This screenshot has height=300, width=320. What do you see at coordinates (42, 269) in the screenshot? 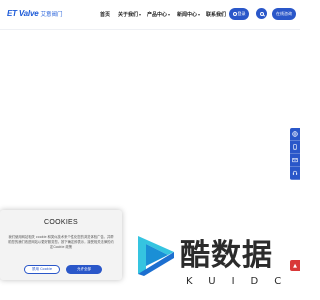
I see `reject-cookies-button: 禁用 Cookie` at bounding box center [42, 269].